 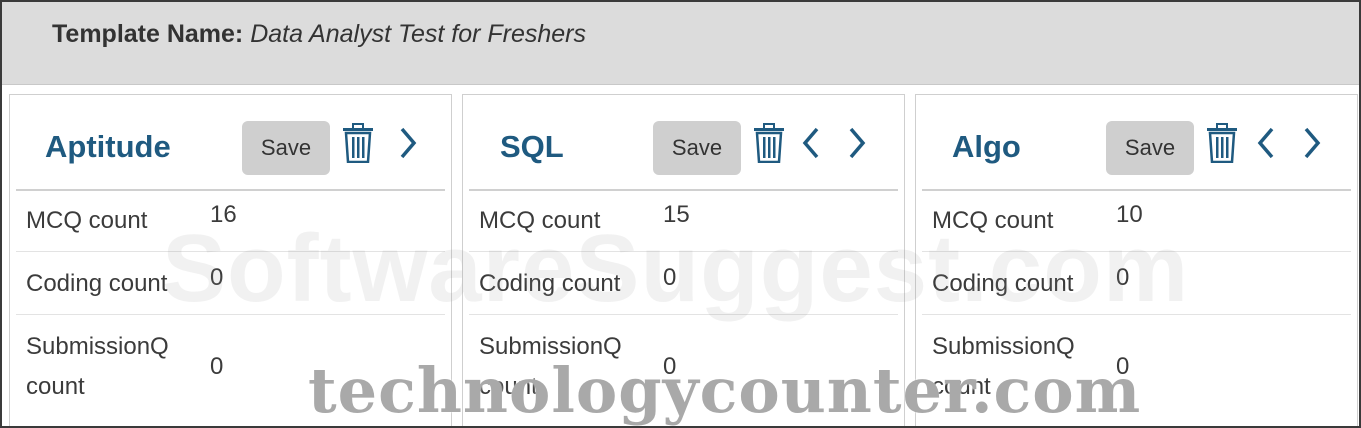 I want to click on section-title: SQL, so click(x=532, y=146).